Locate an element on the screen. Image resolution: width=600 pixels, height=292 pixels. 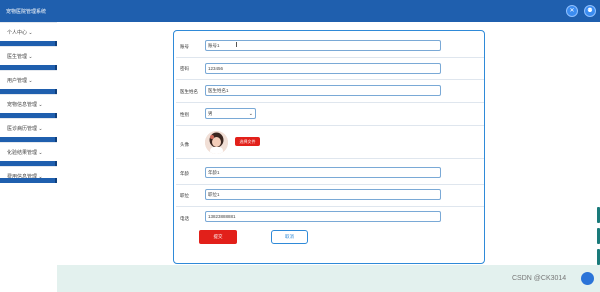
gender-value: 男 is located at coordinates (210, 113).